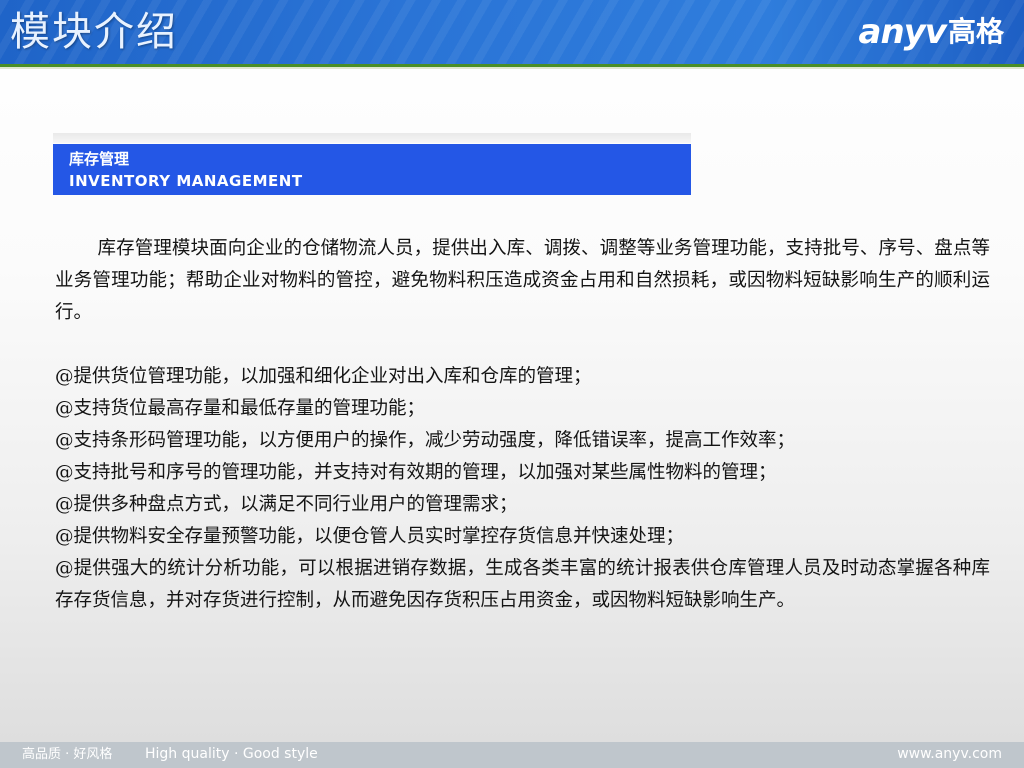  What do you see at coordinates (425, 440) in the screenshot?
I see `feature-item: @支持条形码管理功能，以方便用户的操作，减少劳动强度，降低错误率，提高工作效率；` at bounding box center [425, 440].